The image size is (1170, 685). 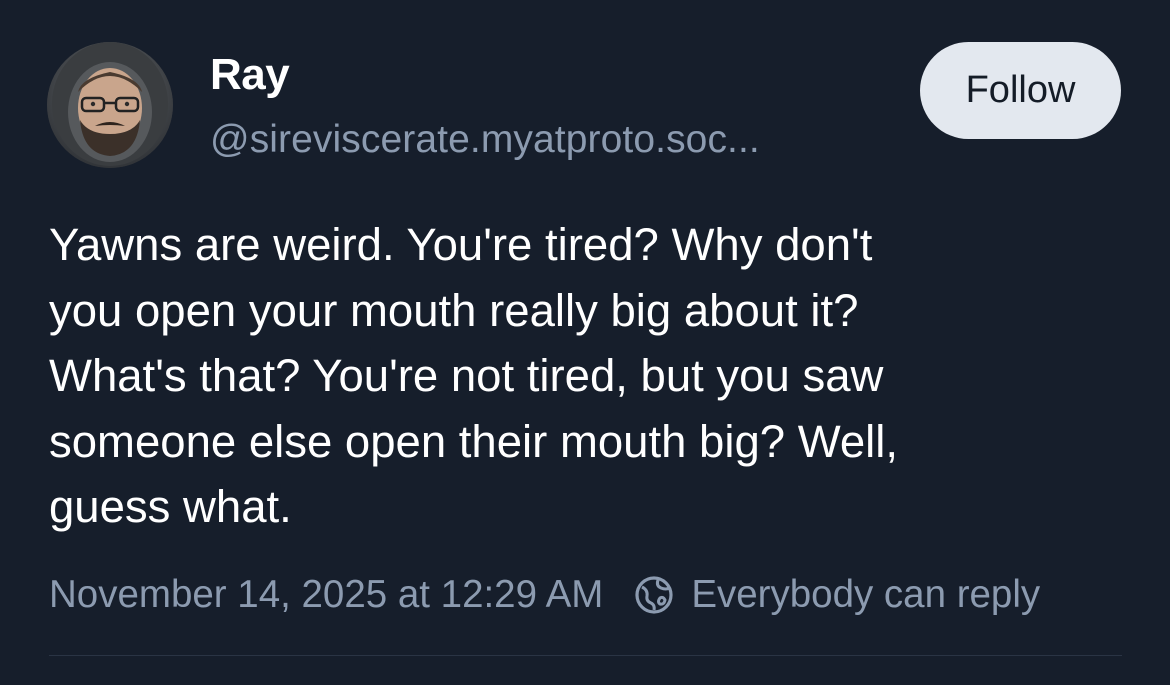 I want to click on post-timestamp: November 14, 2025 at 12:29 AM, so click(x=326, y=595).